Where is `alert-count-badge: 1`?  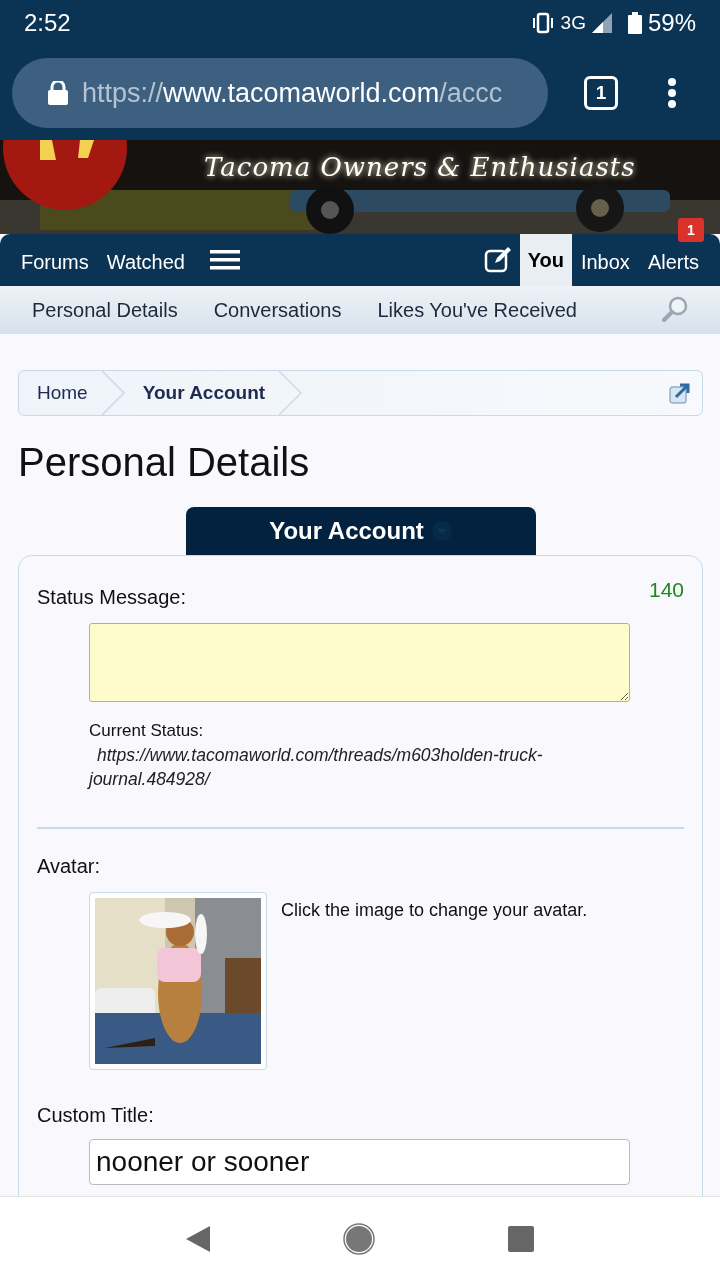
alert-count-badge: 1 is located at coordinates (691, 230).